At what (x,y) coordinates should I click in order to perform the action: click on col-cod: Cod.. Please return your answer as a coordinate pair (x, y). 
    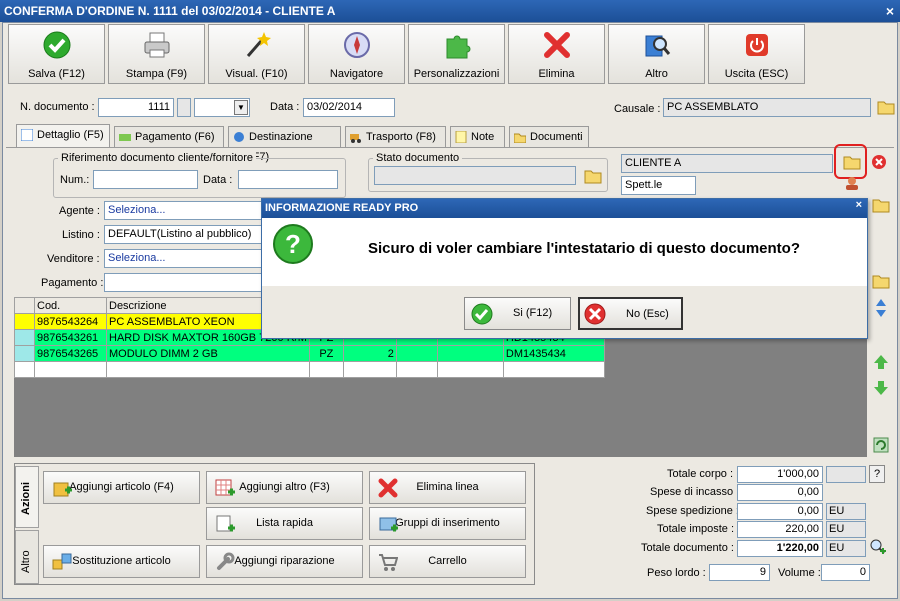
    Looking at the image, I should click on (70, 305).